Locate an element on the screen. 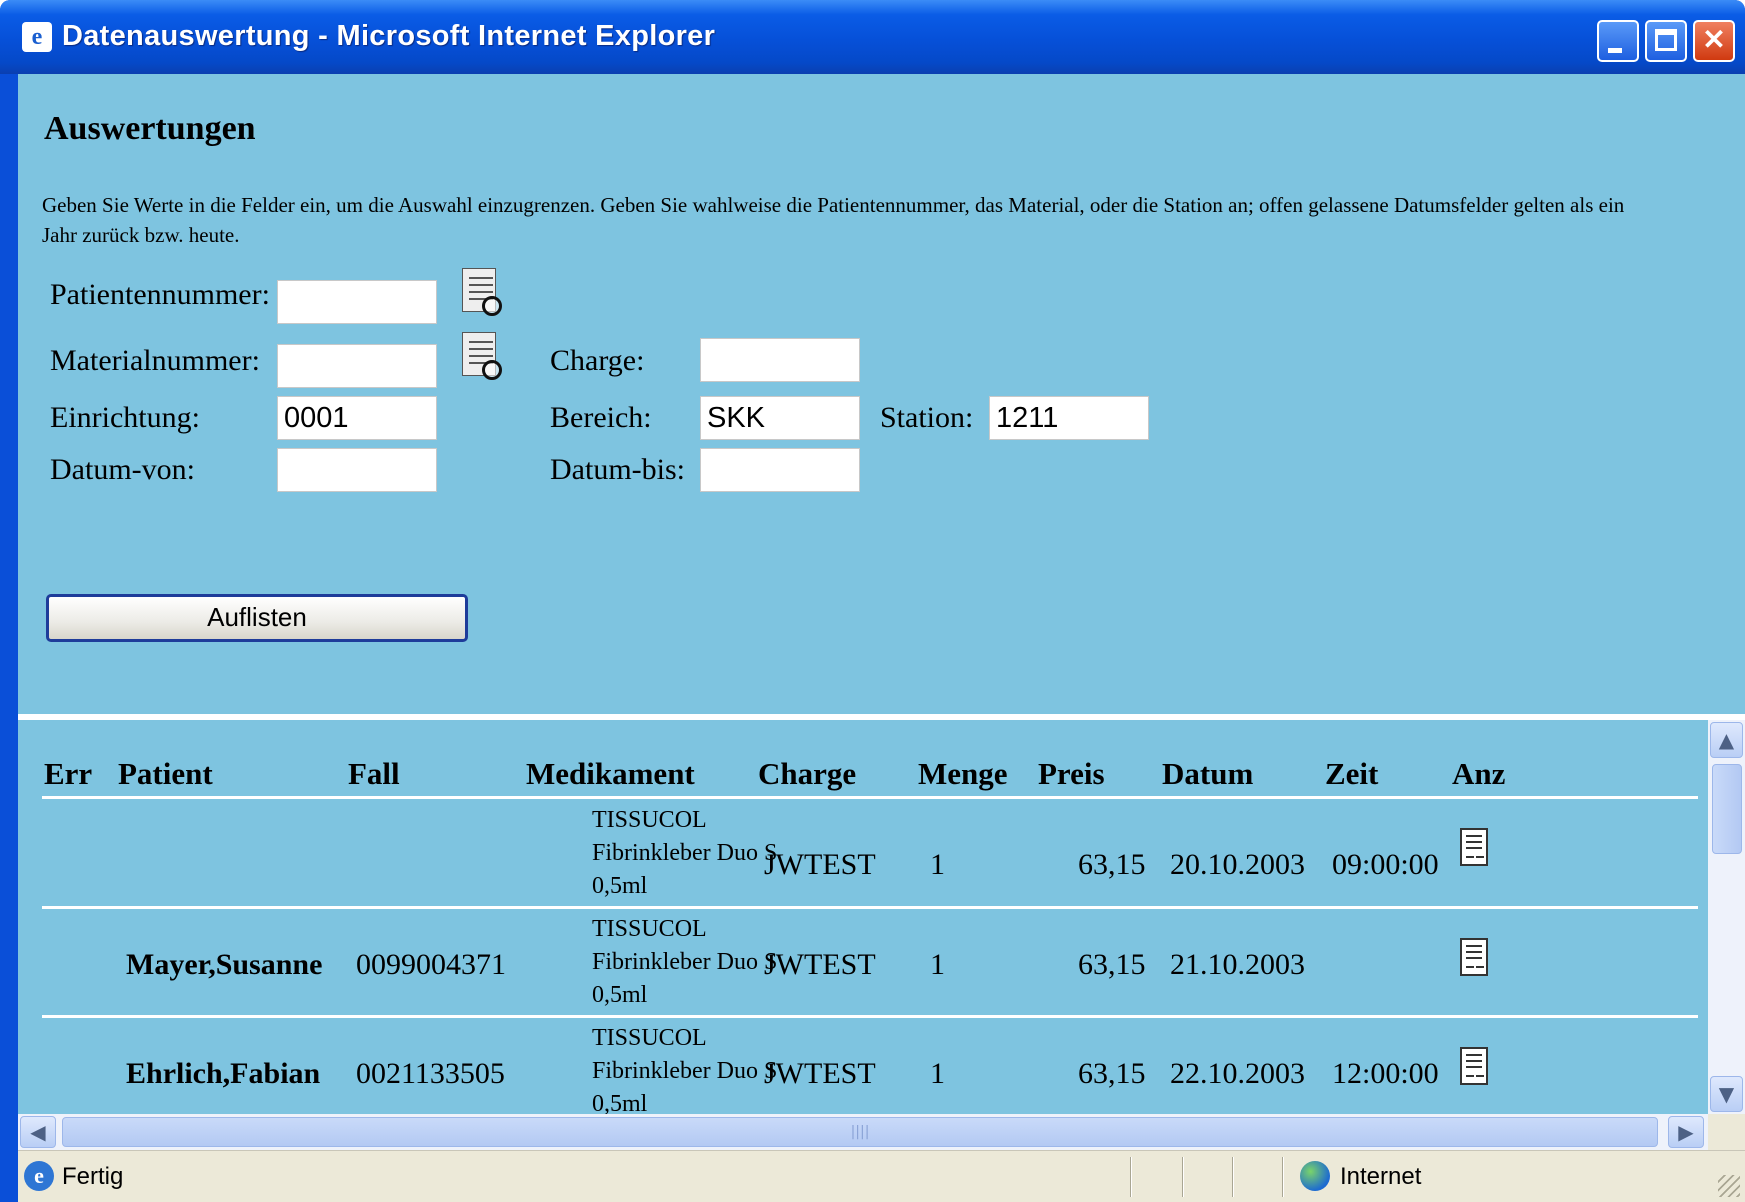 This screenshot has height=1202, width=1745. charge-input is located at coordinates (780, 360).